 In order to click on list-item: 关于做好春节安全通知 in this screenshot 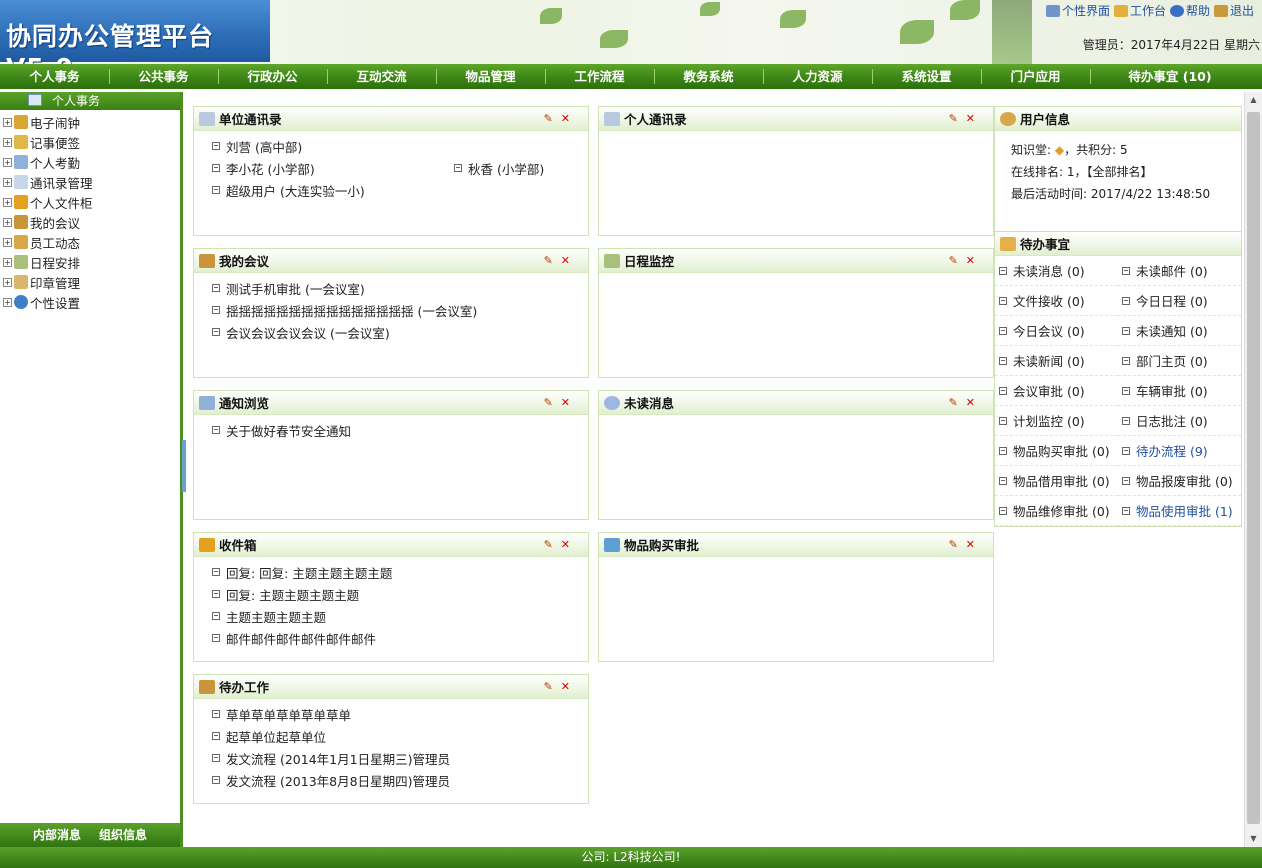, I will do `click(400, 430)`.